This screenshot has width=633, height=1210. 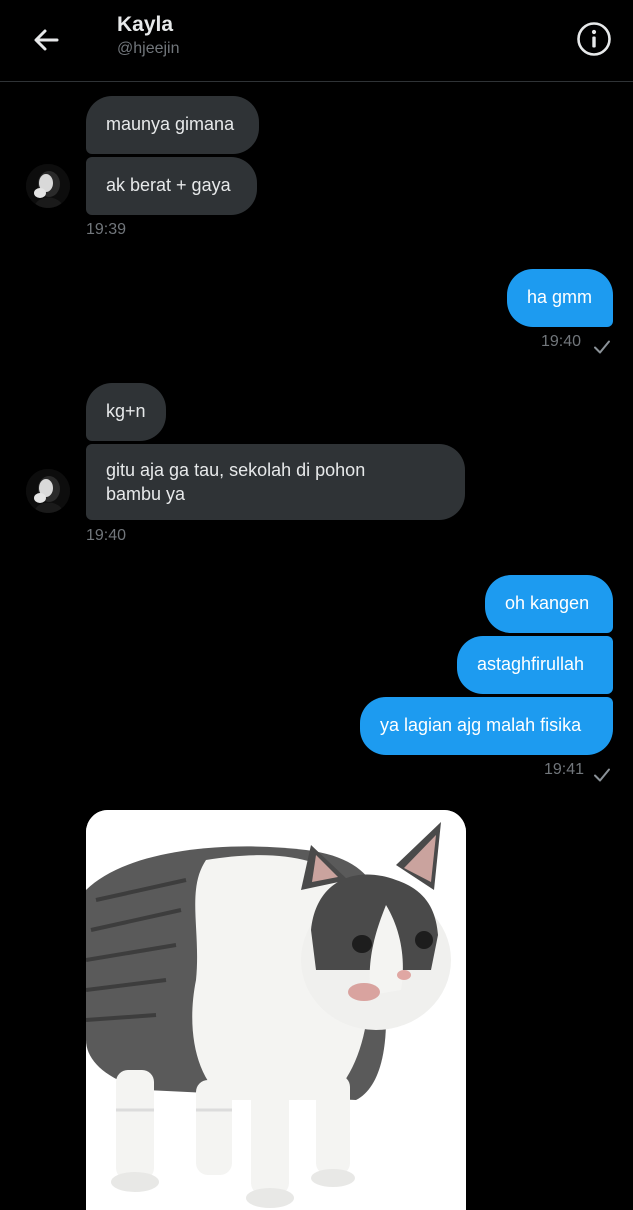 What do you see at coordinates (145, 24) in the screenshot?
I see `contact-name: Kayla` at bounding box center [145, 24].